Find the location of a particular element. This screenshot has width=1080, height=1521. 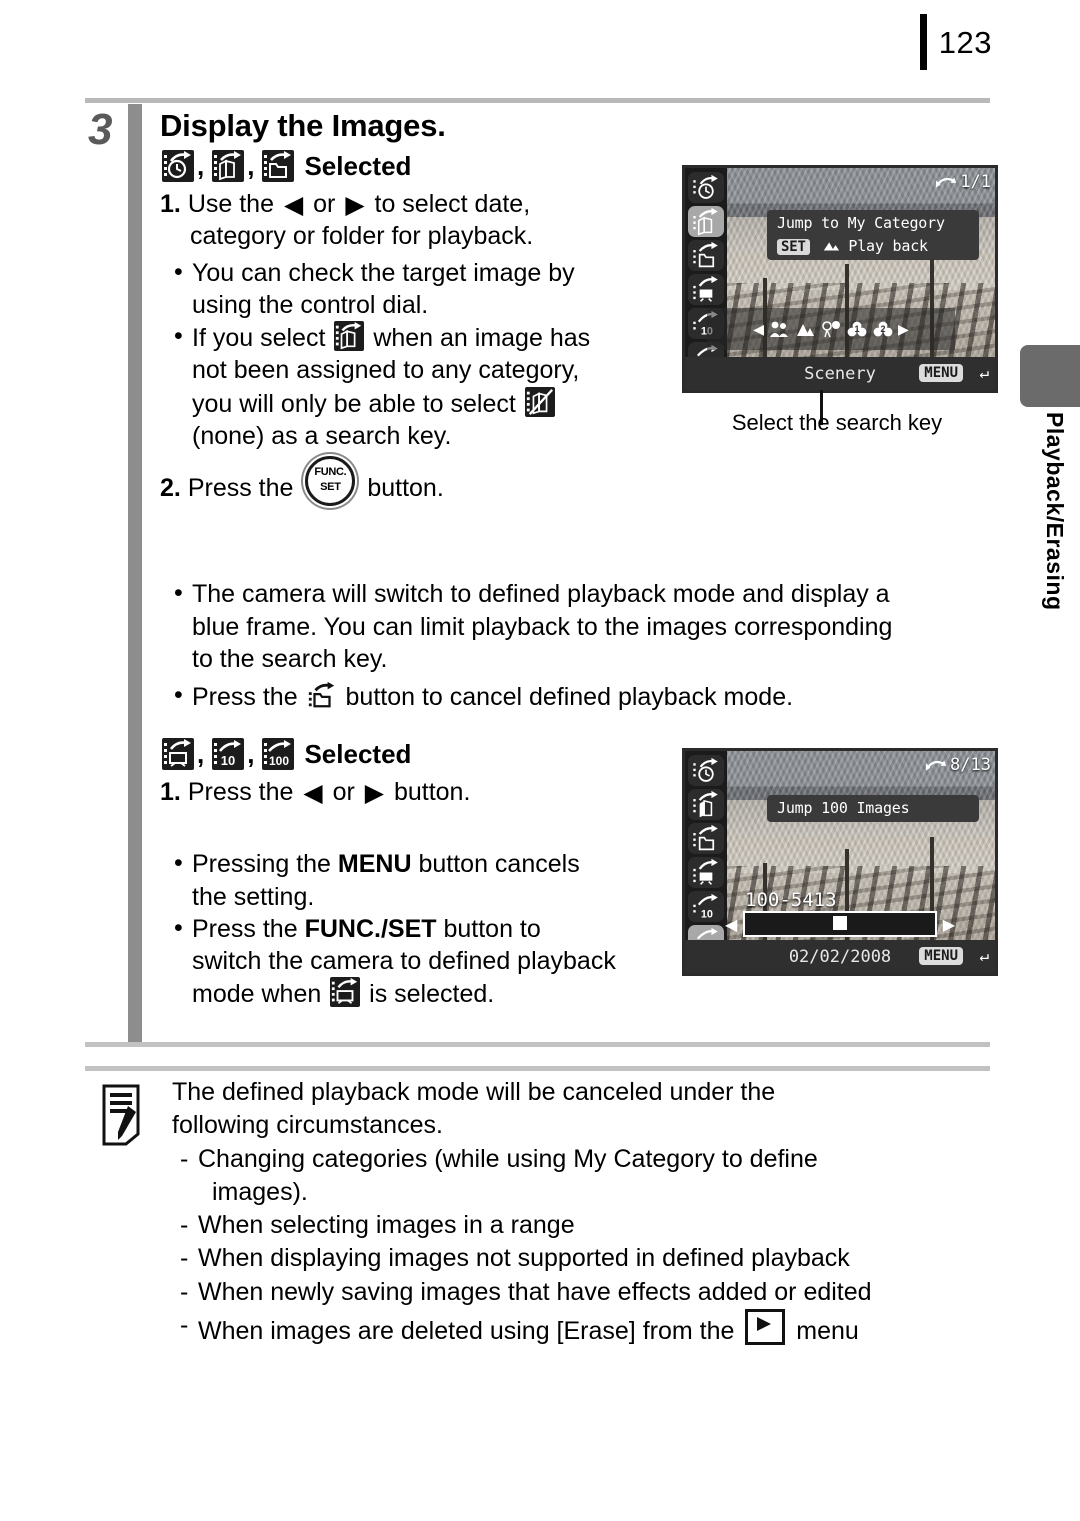

jump-slider is located at coordinates (840, 924).